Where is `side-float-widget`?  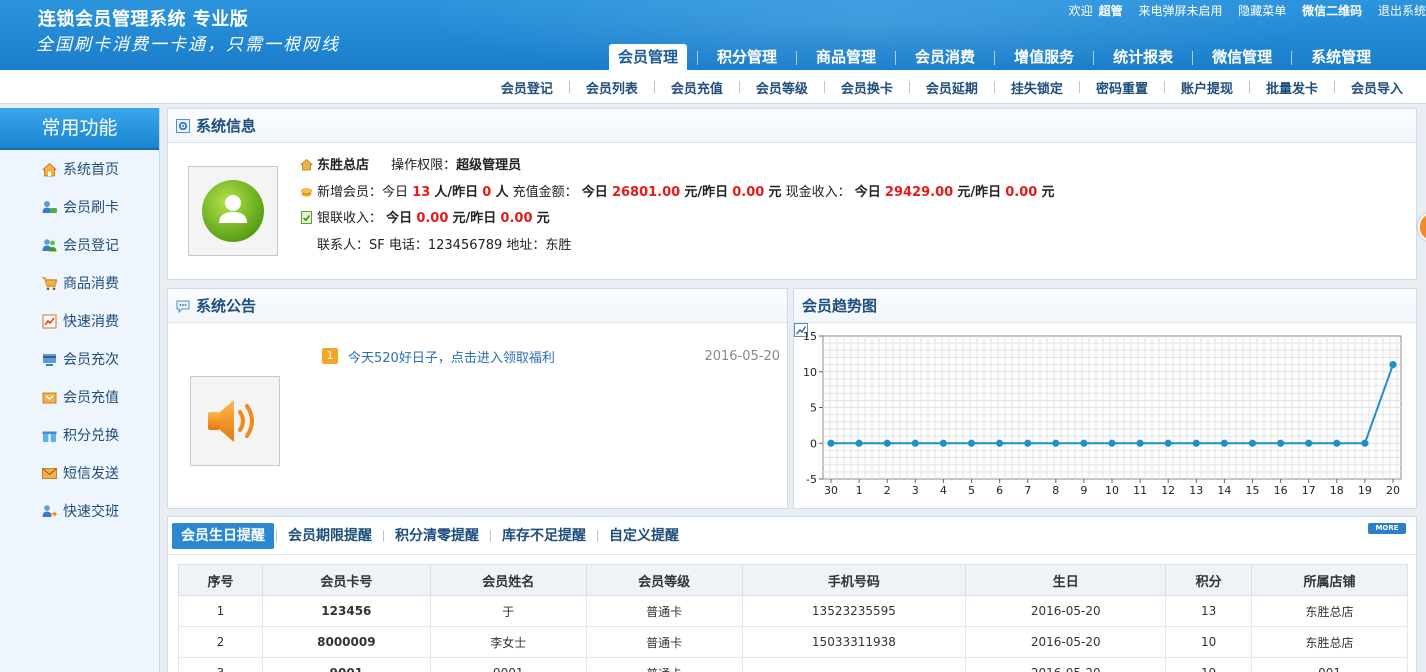 side-float-widget is located at coordinates (1422, 227).